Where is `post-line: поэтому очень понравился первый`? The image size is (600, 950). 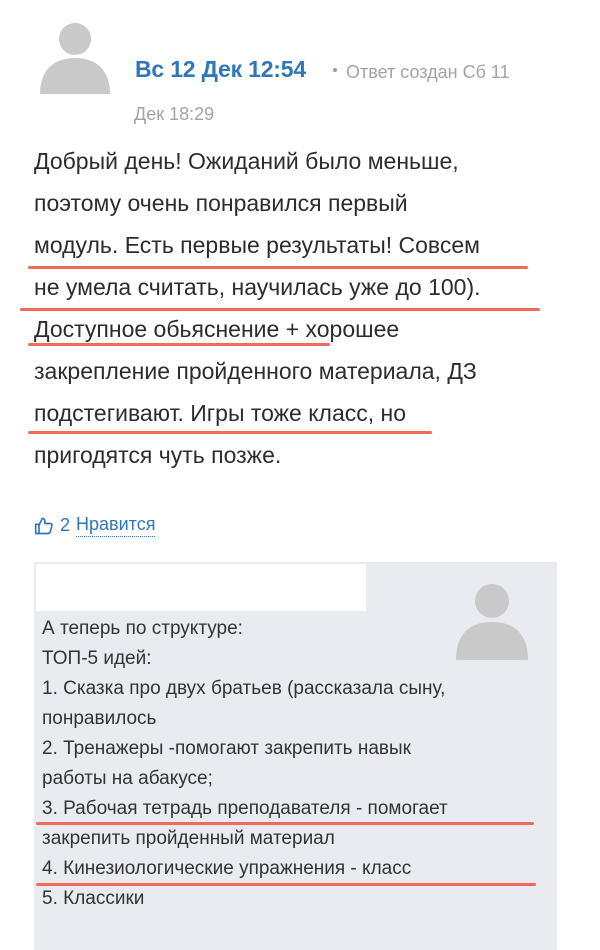 post-line: поэтому очень понравился первый is located at coordinates (221, 203).